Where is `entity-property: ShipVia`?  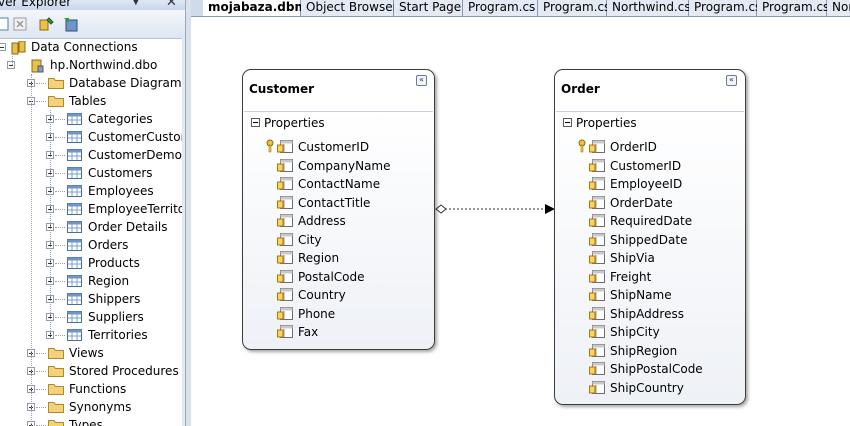 entity-property: ShipVia is located at coordinates (664, 258).